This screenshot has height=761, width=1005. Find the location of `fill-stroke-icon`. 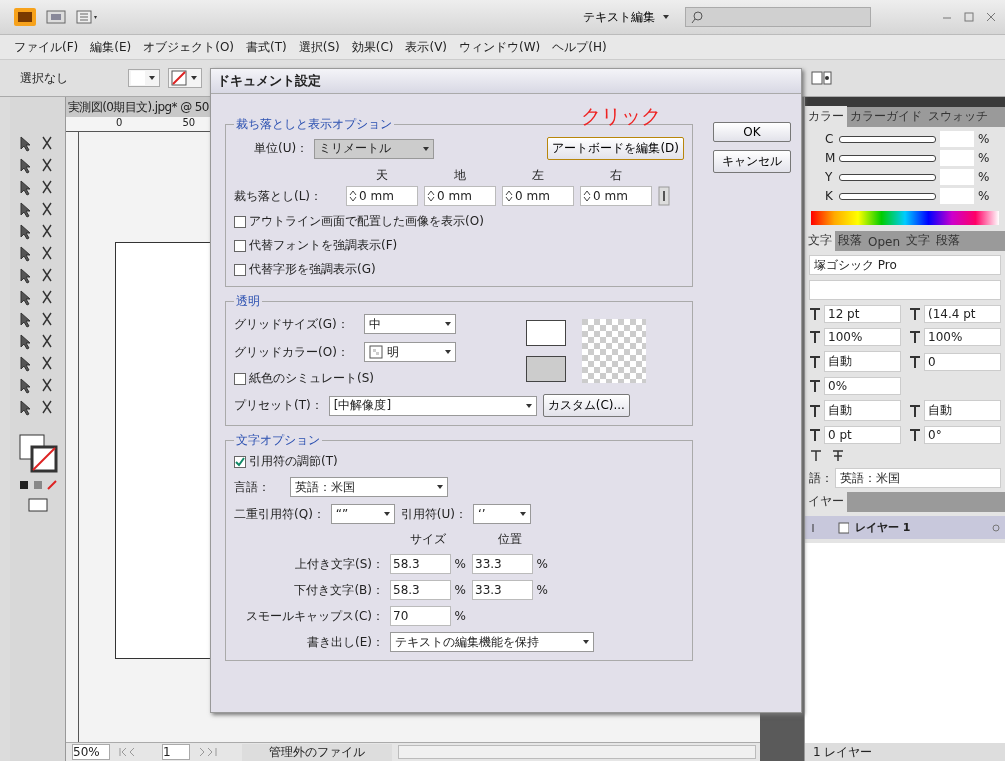

fill-stroke-icon is located at coordinates (37, 453).